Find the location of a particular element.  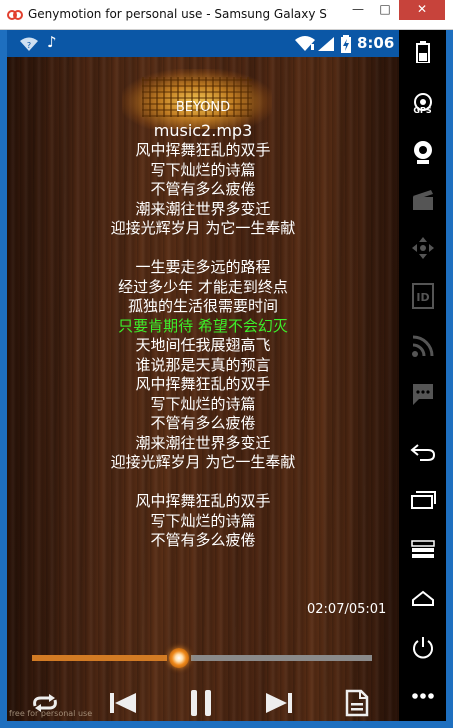

identifier-icon: ID is located at coordinates (422, 296).